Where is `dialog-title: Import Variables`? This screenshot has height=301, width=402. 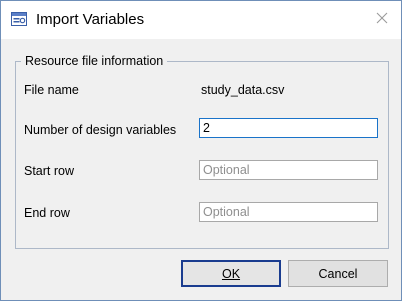 dialog-title: Import Variables is located at coordinates (90, 19).